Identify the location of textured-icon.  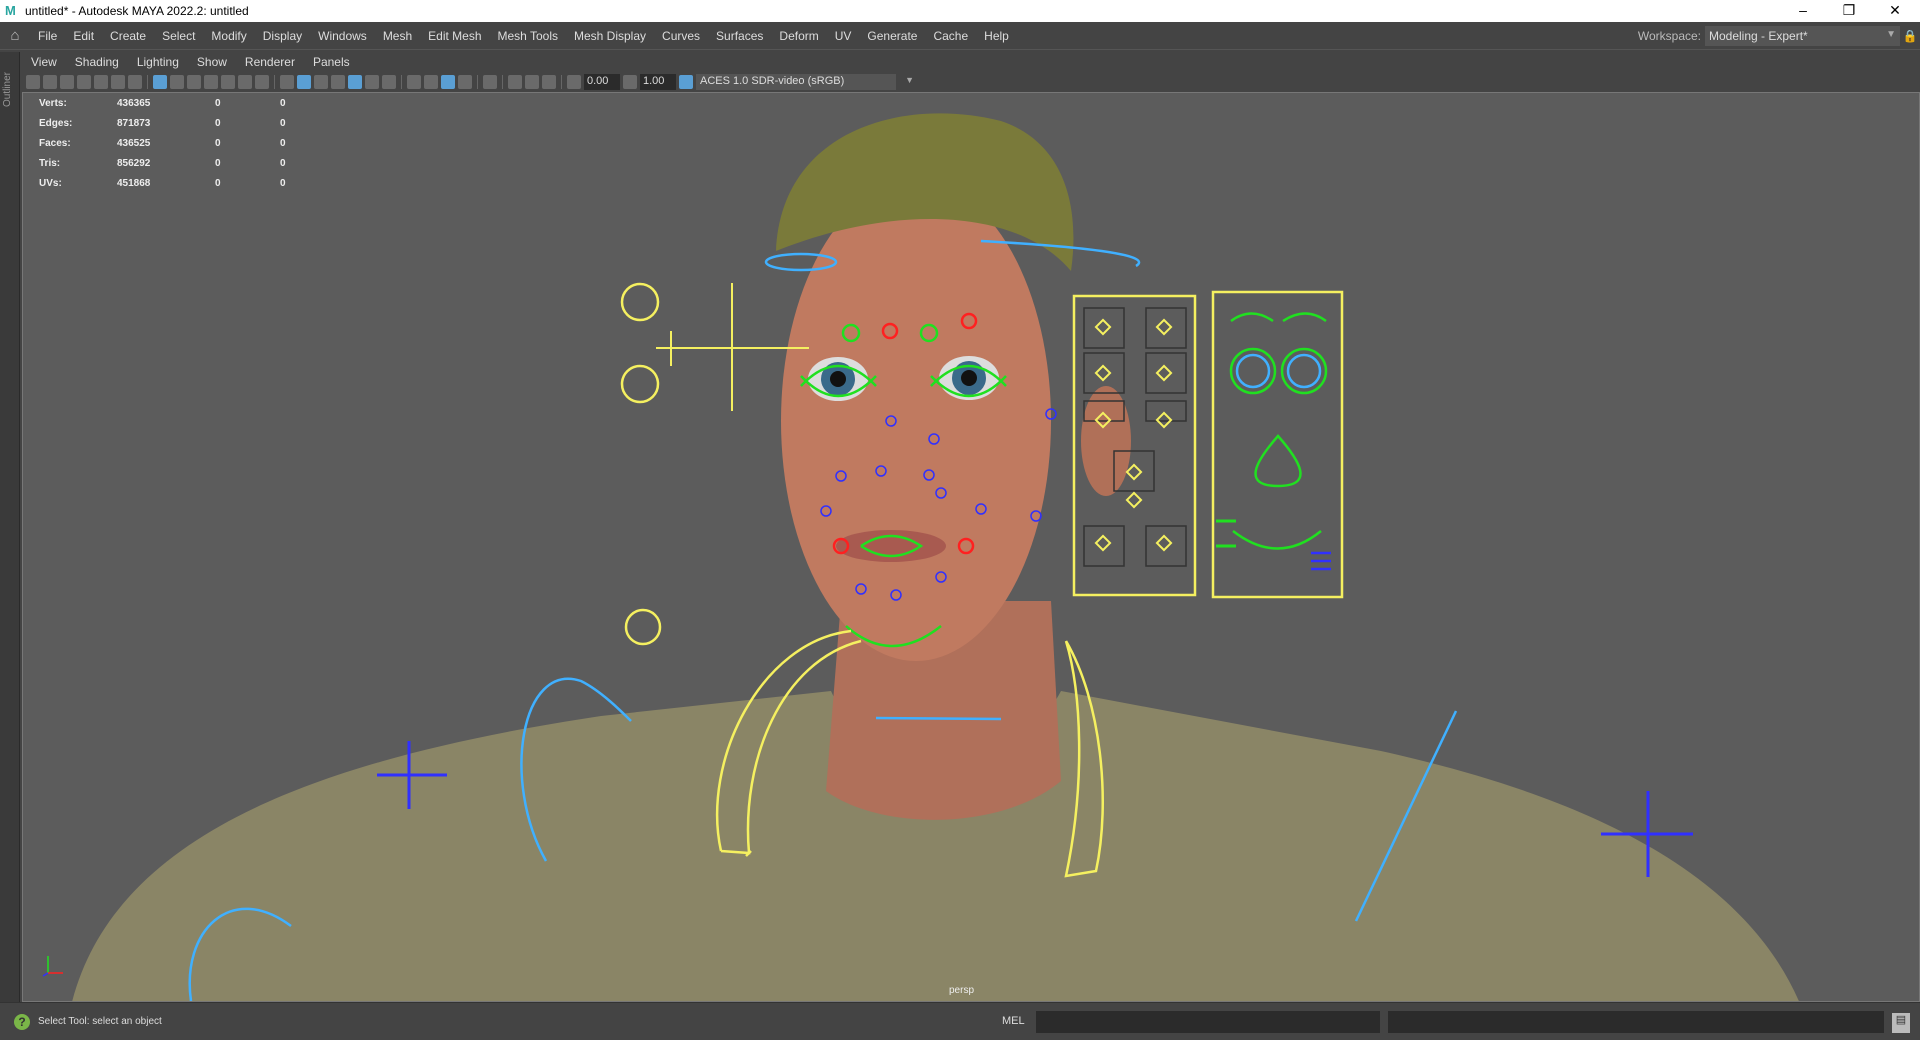
(355, 82).